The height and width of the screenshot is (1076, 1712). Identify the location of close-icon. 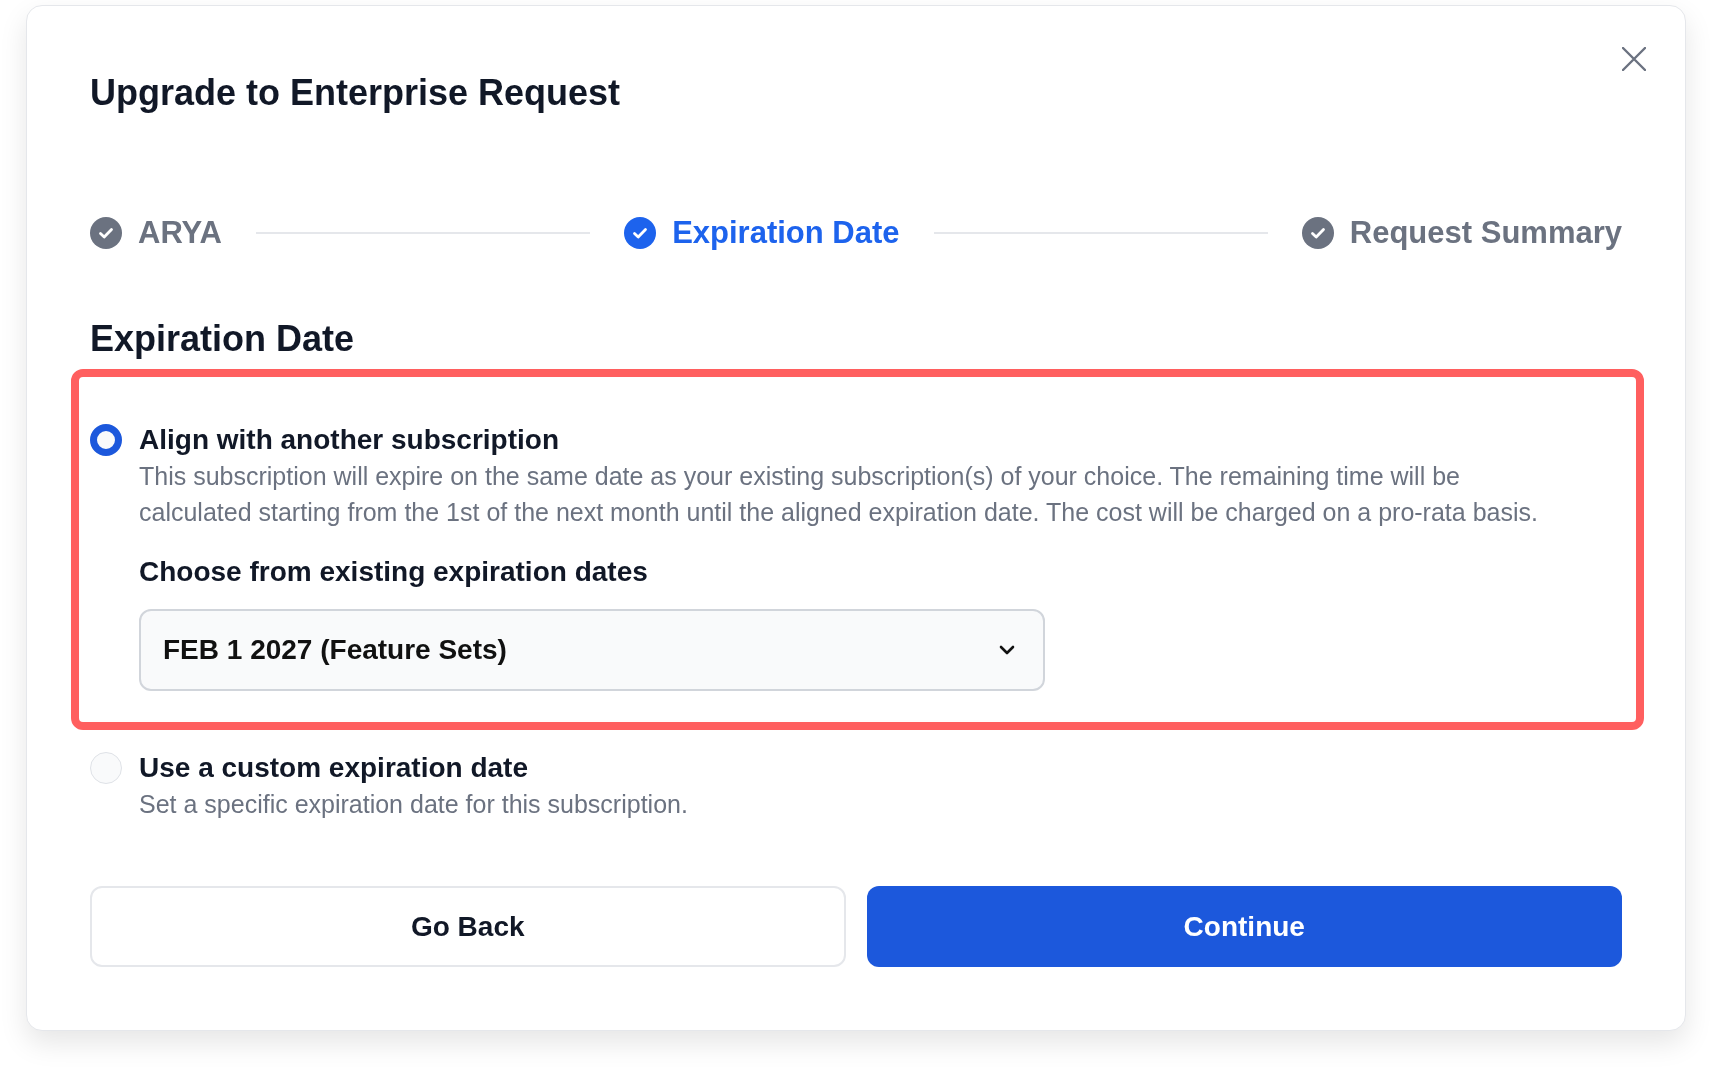
(1634, 59).